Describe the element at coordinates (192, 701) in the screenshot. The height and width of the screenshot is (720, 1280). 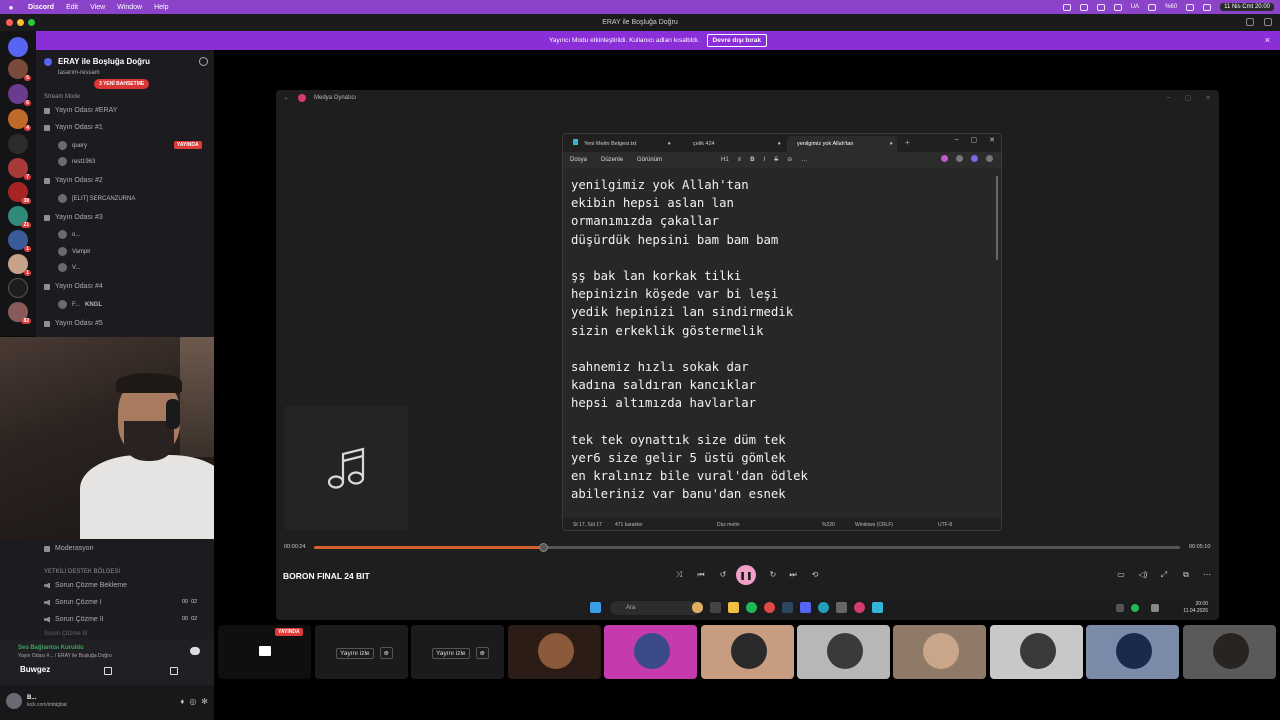
I see `headphones-icon: ◎` at that location.